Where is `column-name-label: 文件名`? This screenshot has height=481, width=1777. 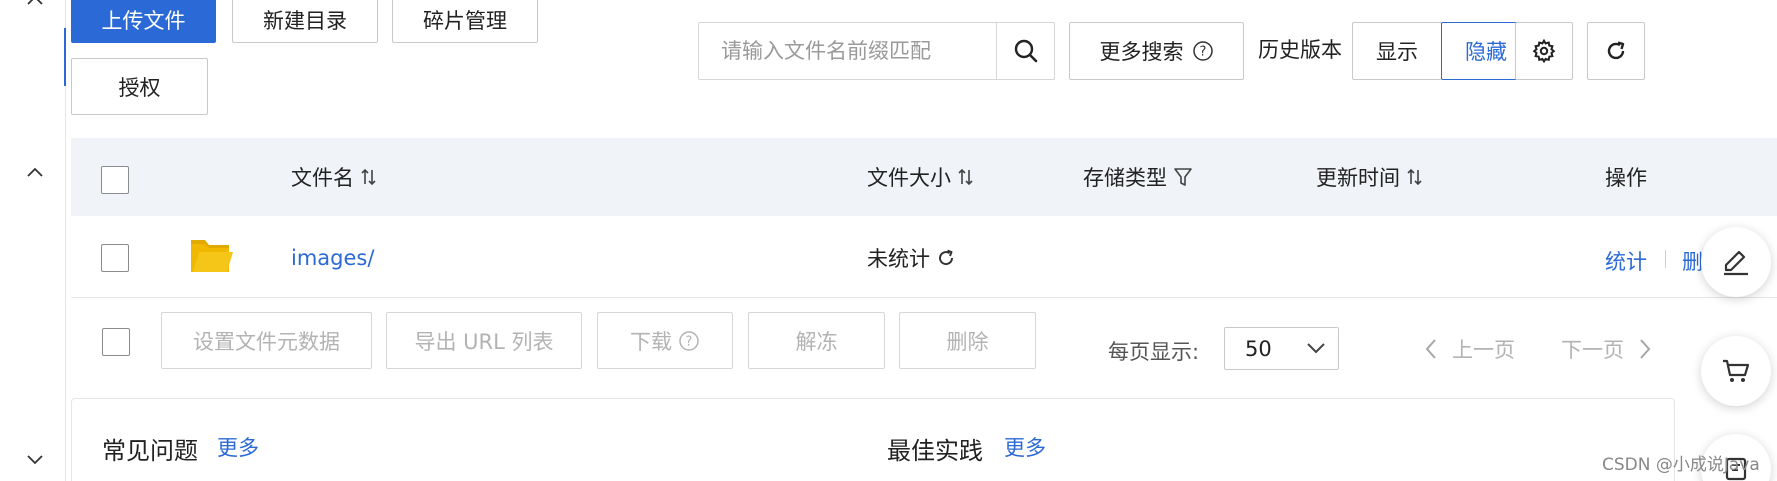
column-name-label: 文件名 is located at coordinates (322, 178).